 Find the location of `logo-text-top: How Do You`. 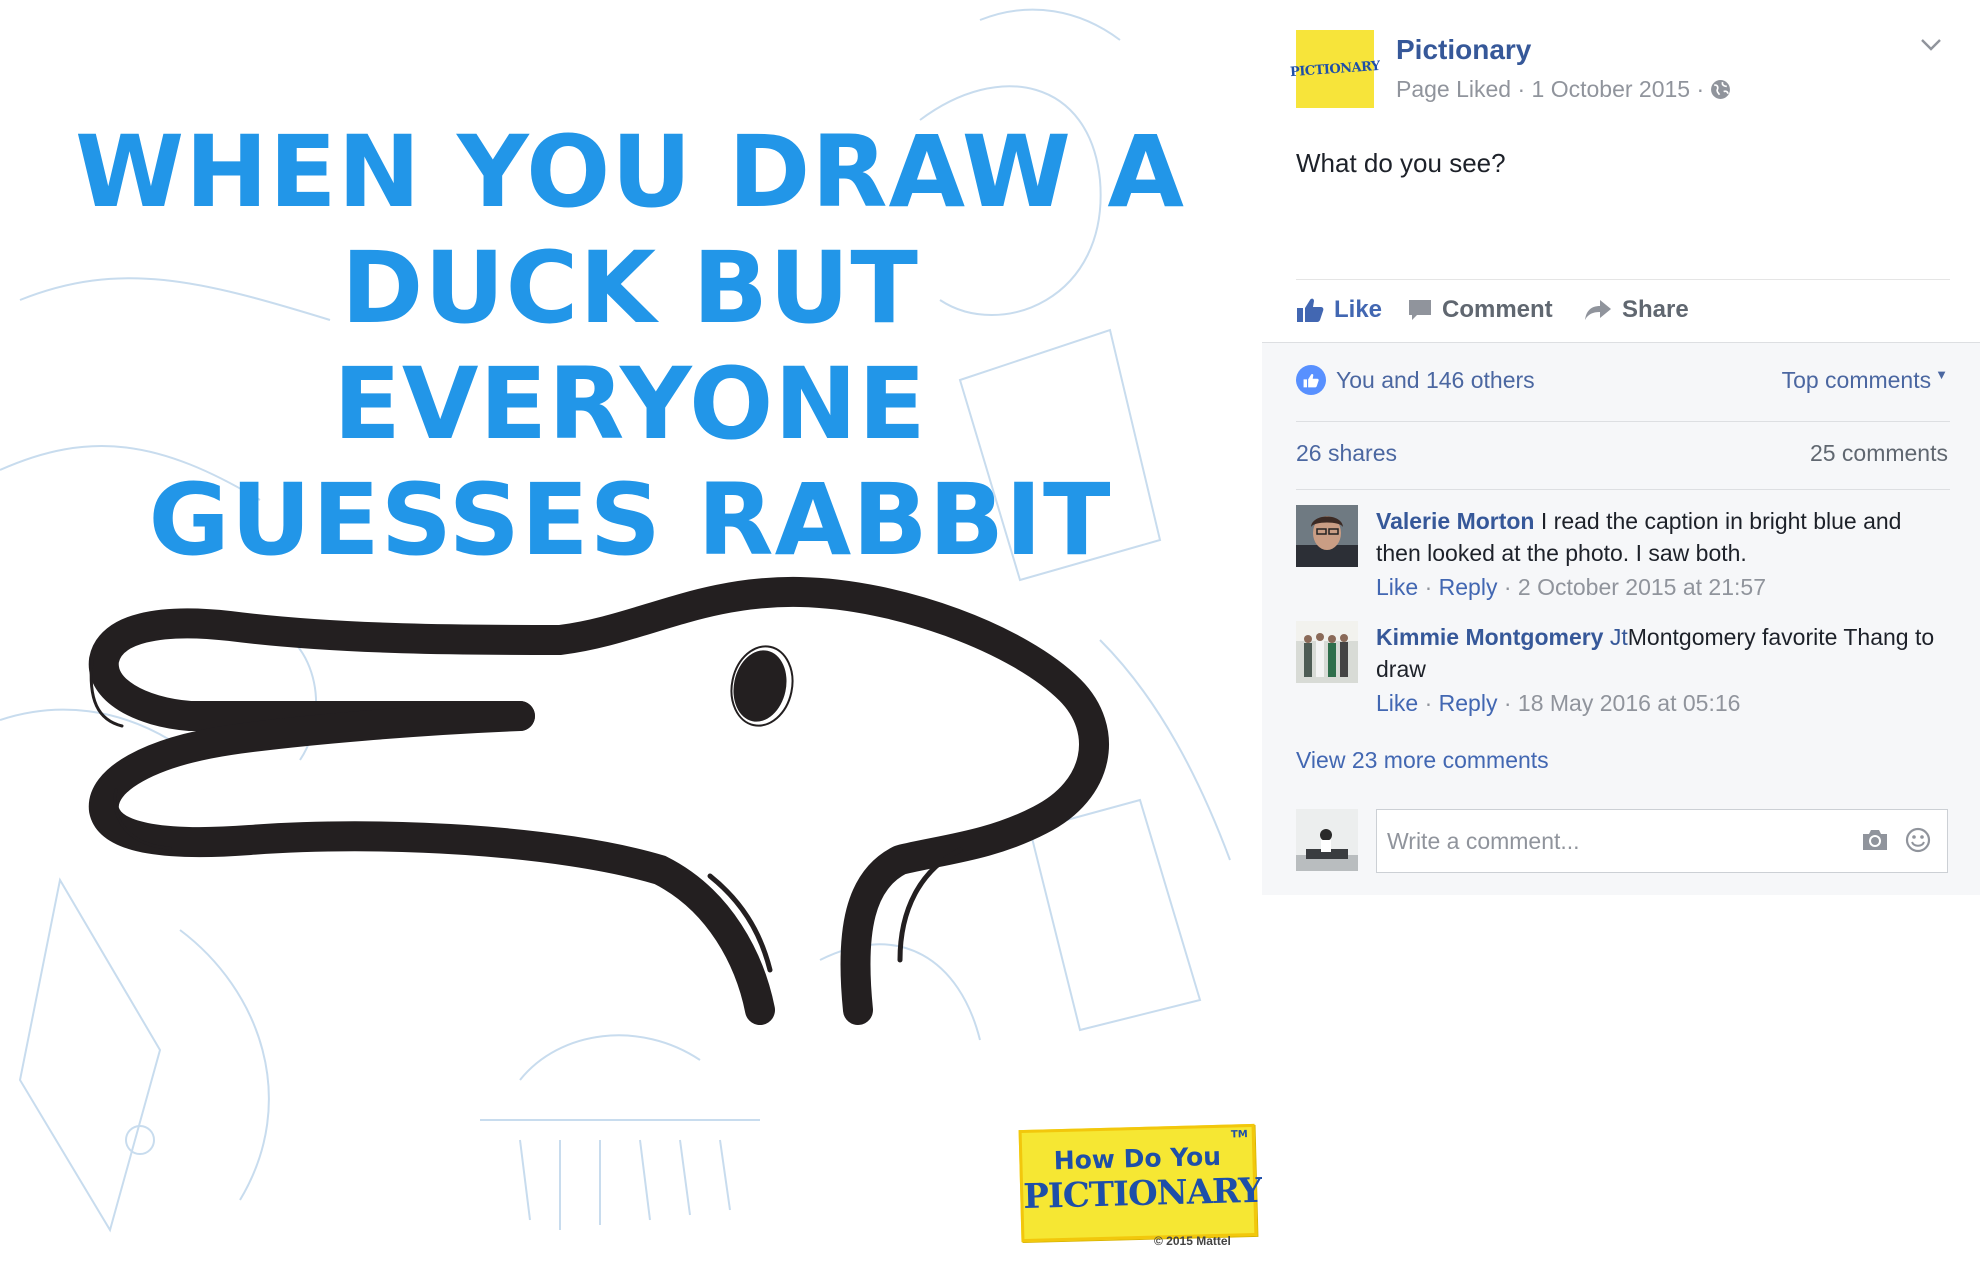

logo-text-top: How Do You is located at coordinates (1137, 1158).